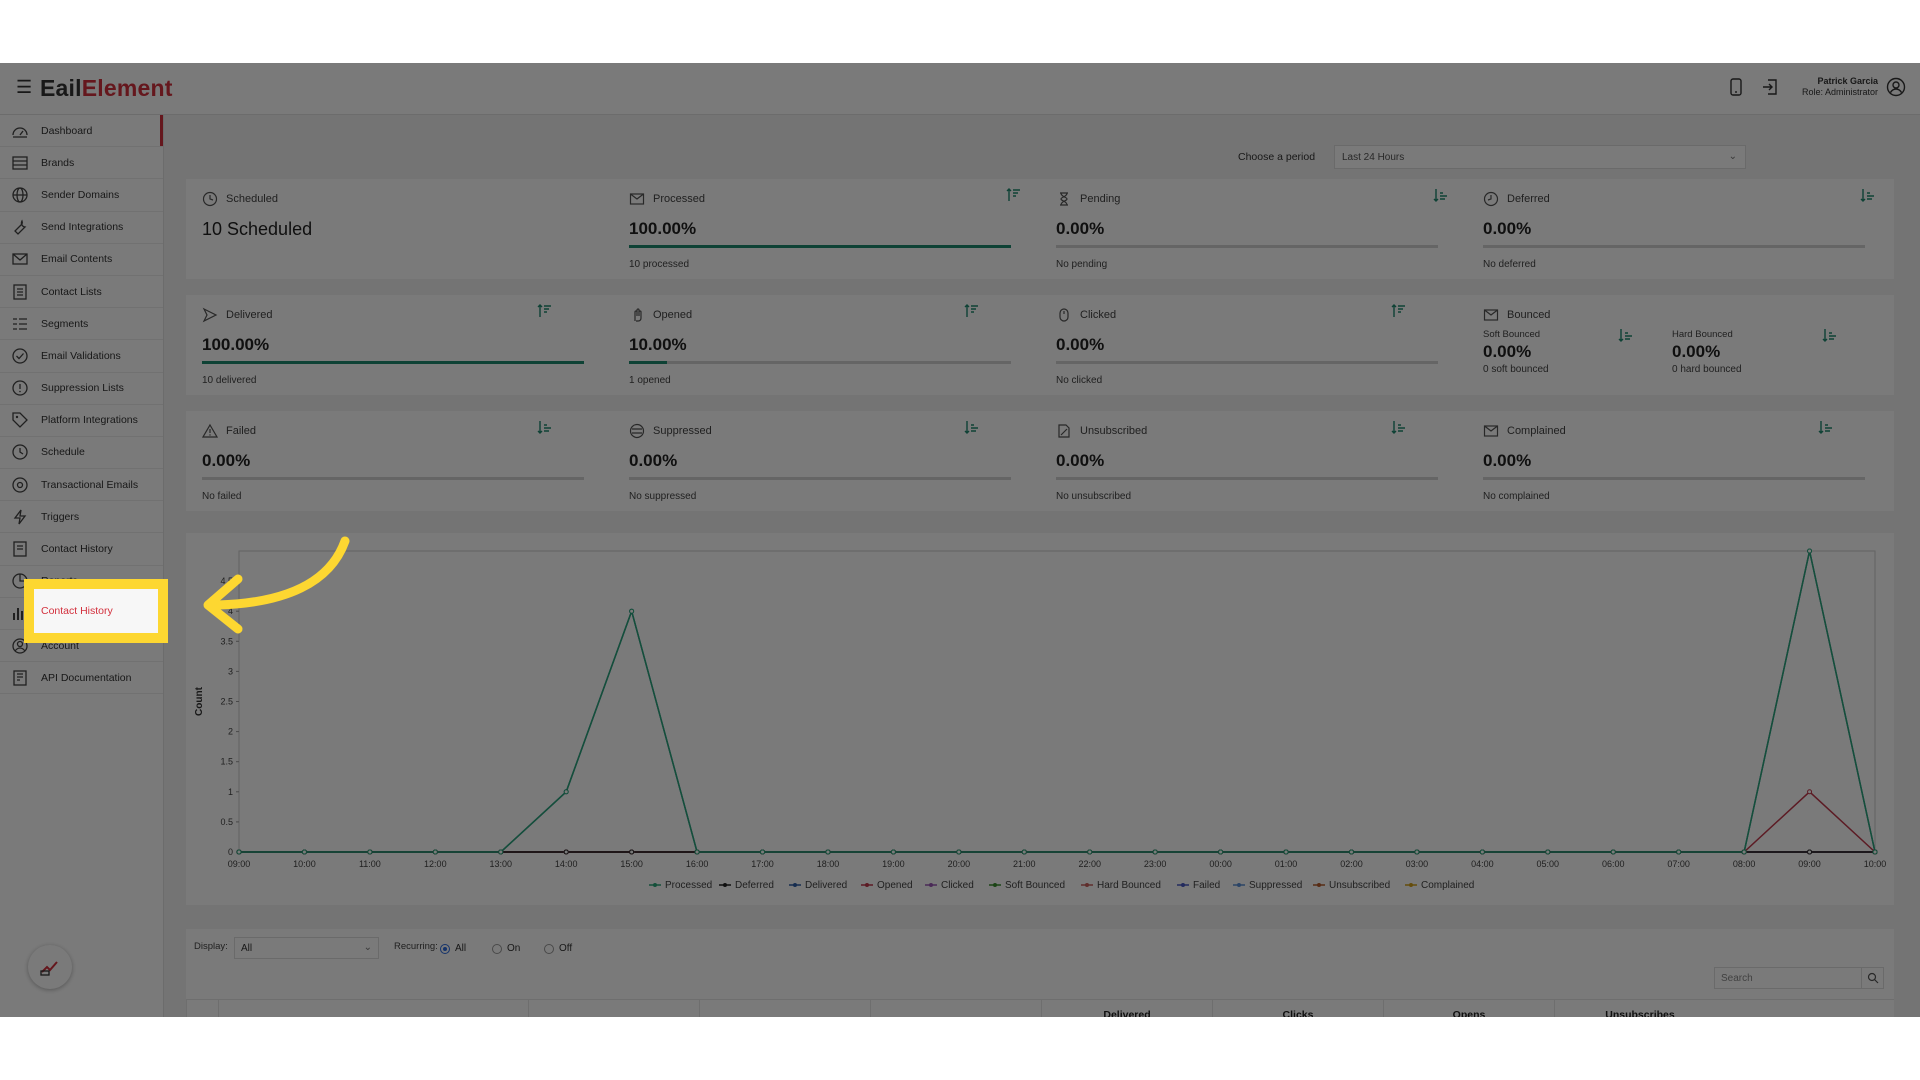 This screenshot has height=1080, width=1920. I want to click on search-icon, so click(1872, 978).